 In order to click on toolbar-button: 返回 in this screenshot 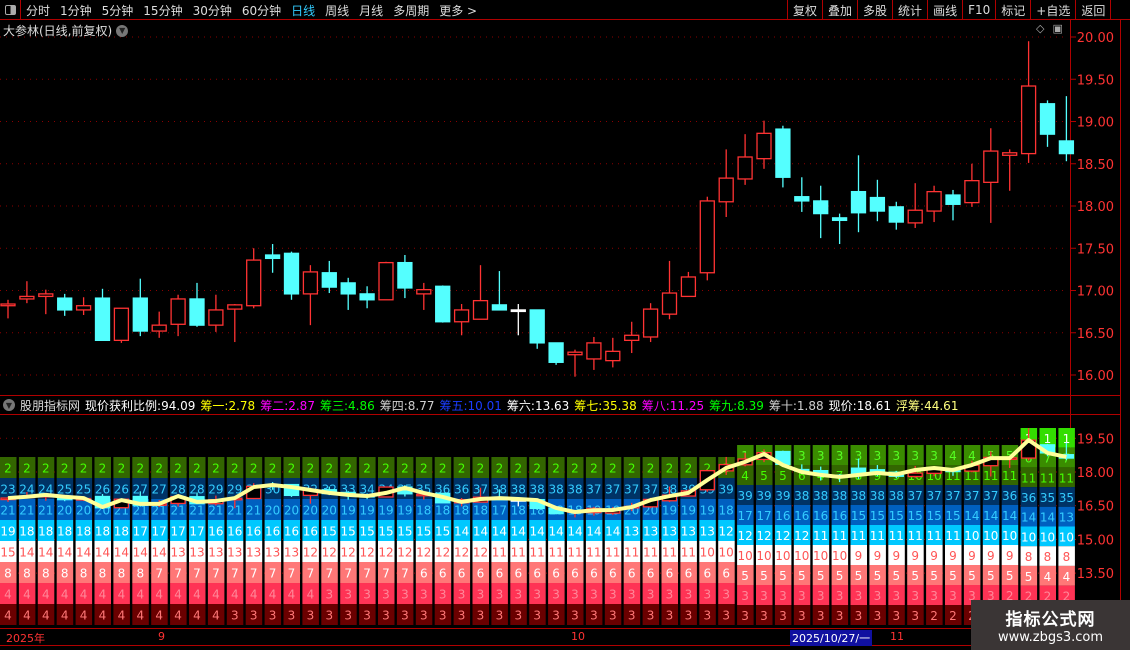, I will do `click(1093, 10)`.